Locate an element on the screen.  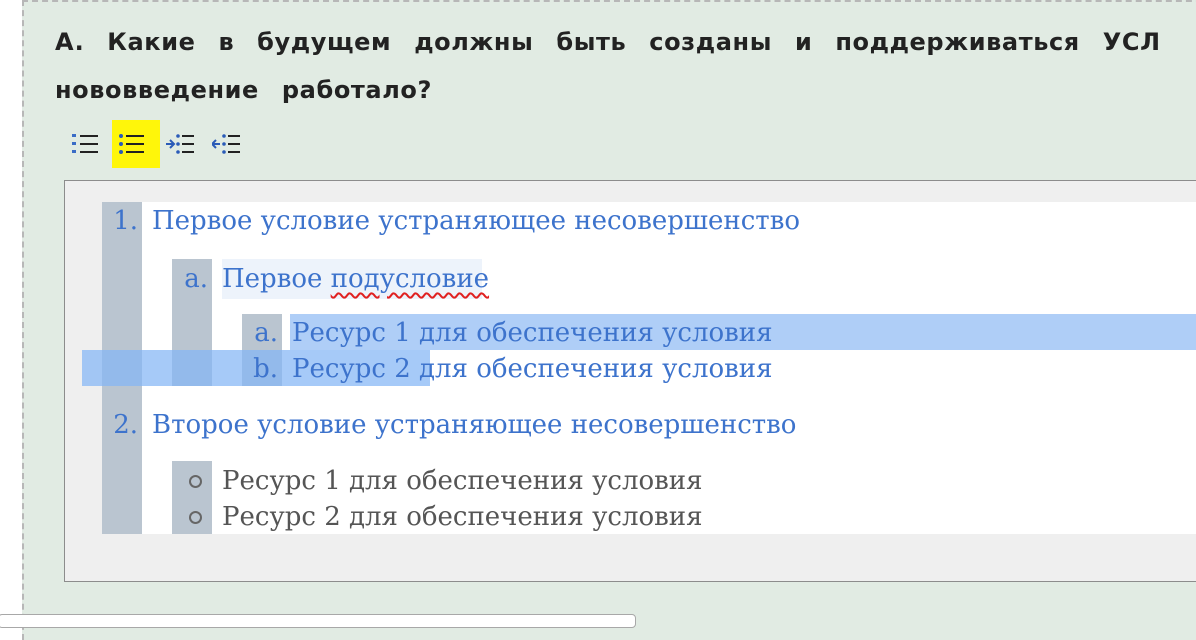
list-marker-resource-a: a. is located at coordinates (266, 333).